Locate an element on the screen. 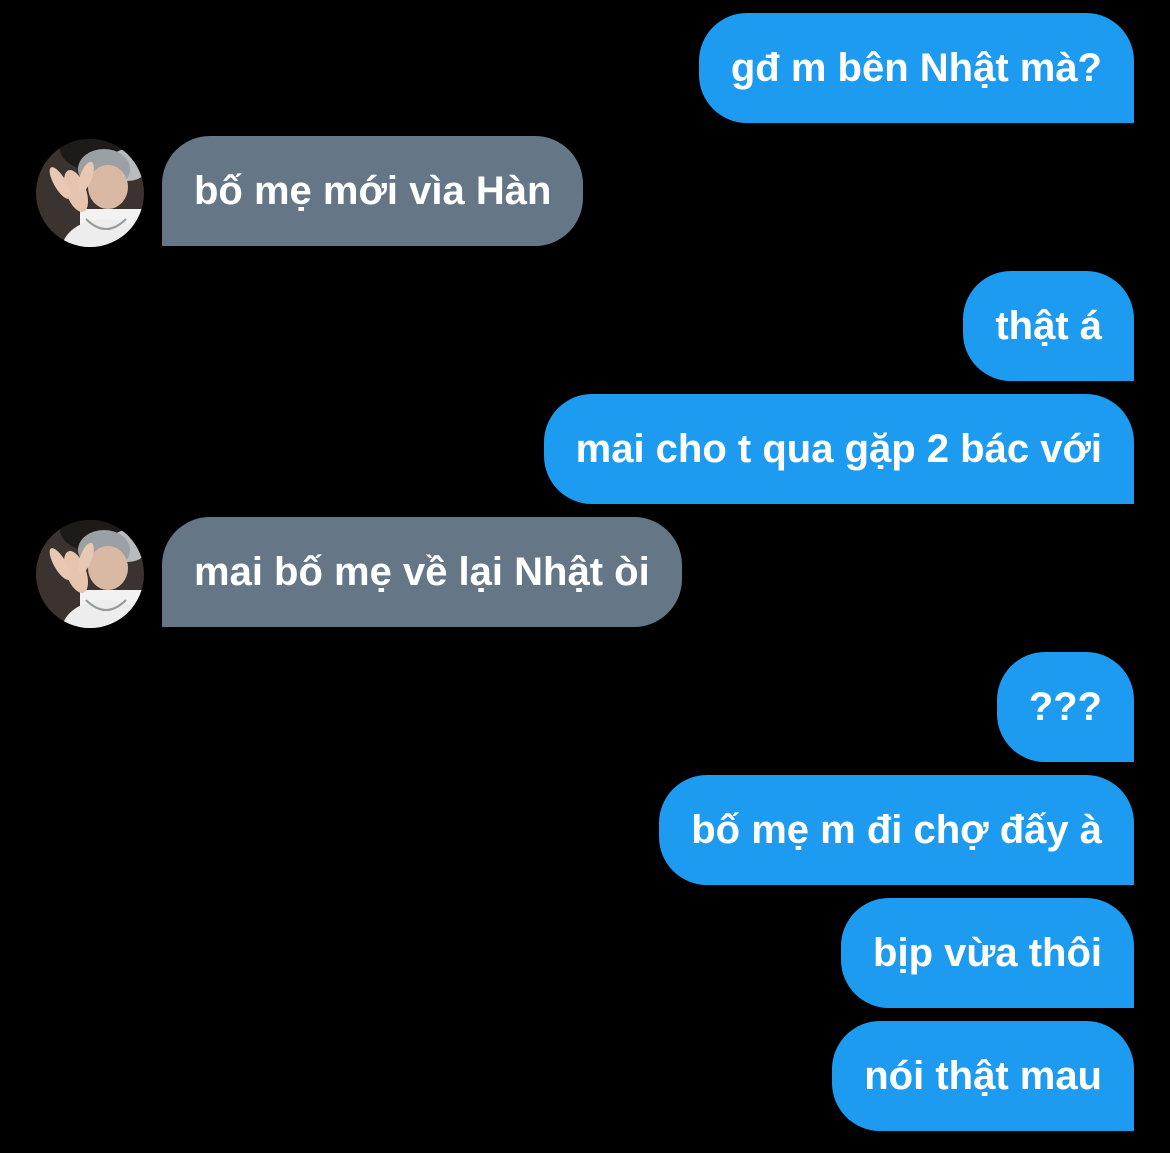 This screenshot has height=1153, width=1170. message-bubble-sent: thật á is located at coordinates (1048, 326).